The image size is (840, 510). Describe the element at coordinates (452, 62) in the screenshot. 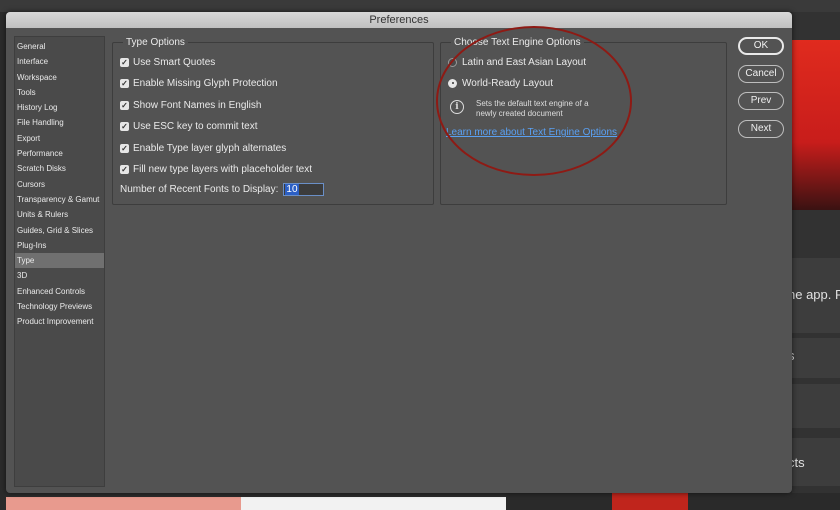

I see `radio-unselected-icon` at that location.